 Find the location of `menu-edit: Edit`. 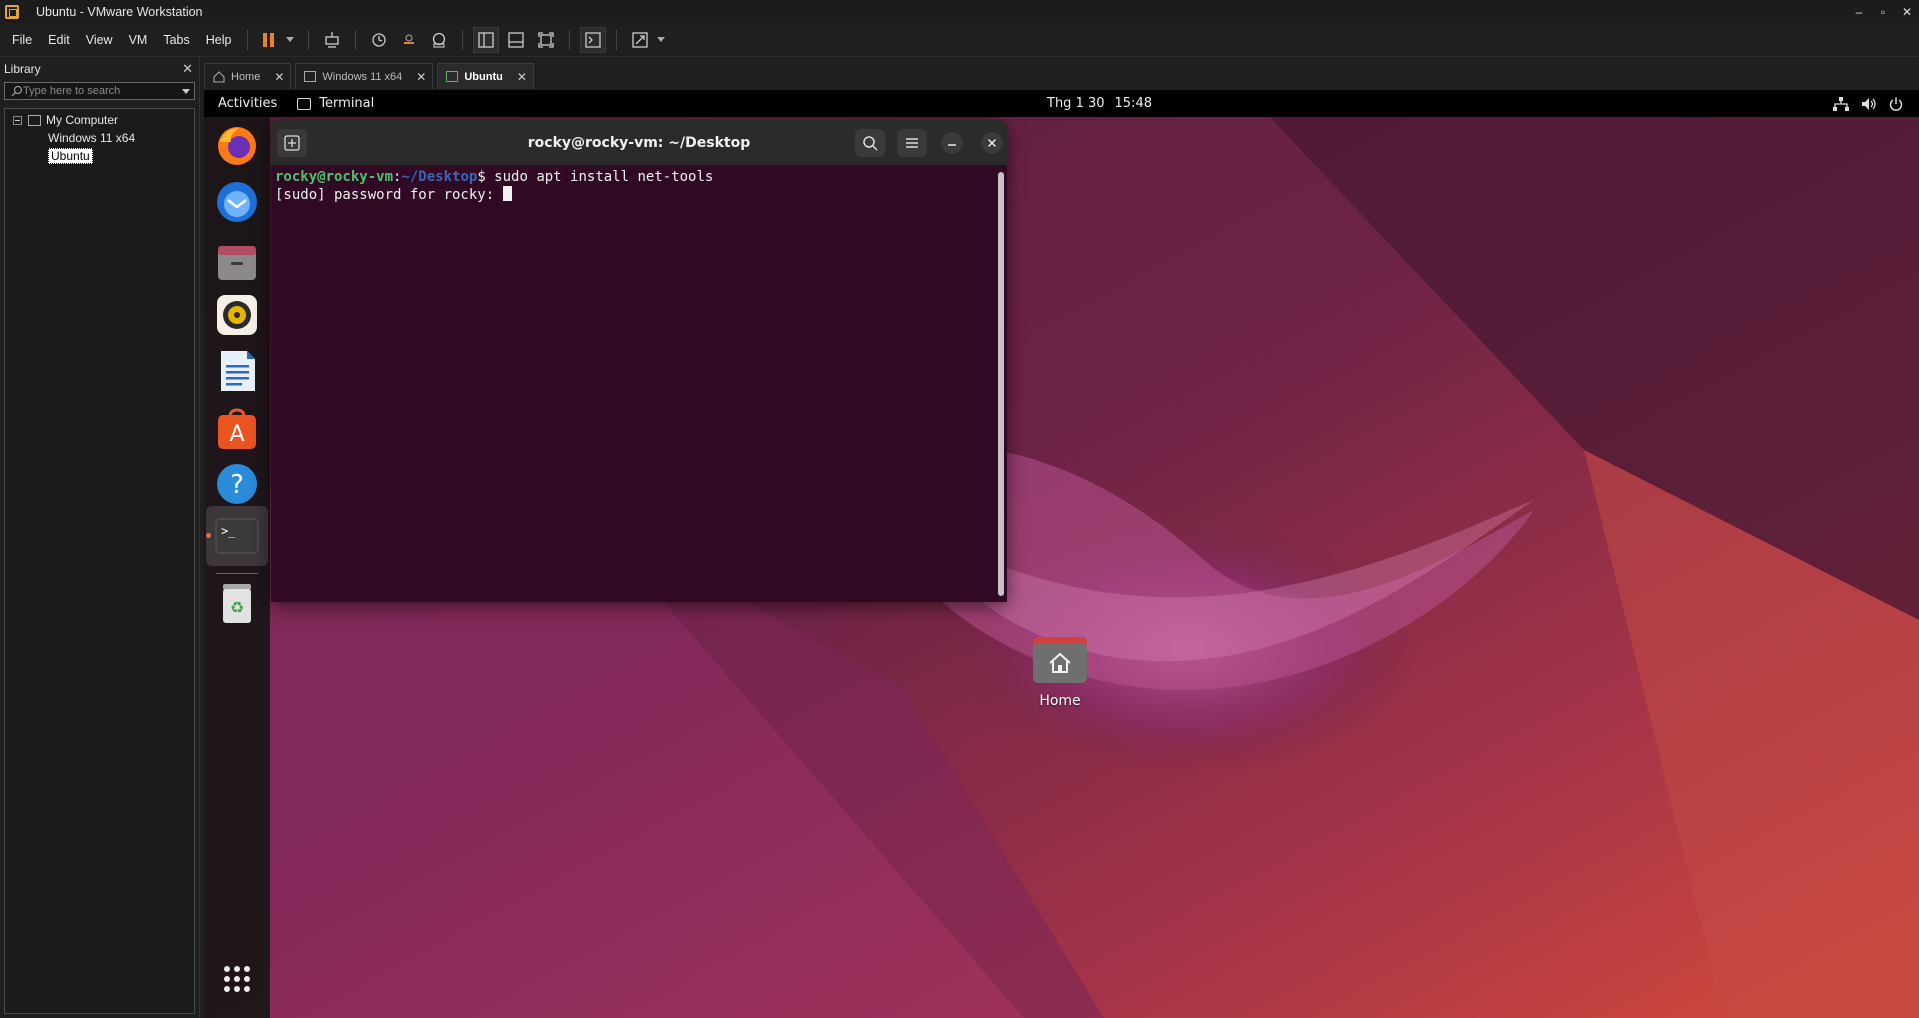

menu-edit: Edit is located at coordinates (59, 40).